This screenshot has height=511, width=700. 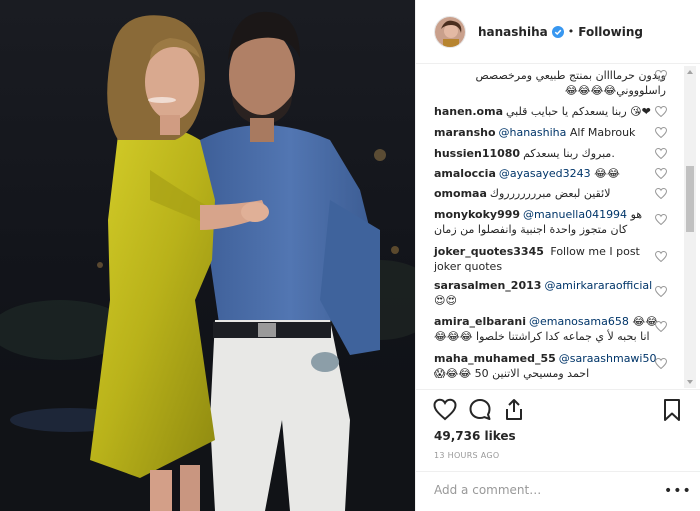 I want to click on comment-mention: @saraashmawi50, so click(x=608, y=358).